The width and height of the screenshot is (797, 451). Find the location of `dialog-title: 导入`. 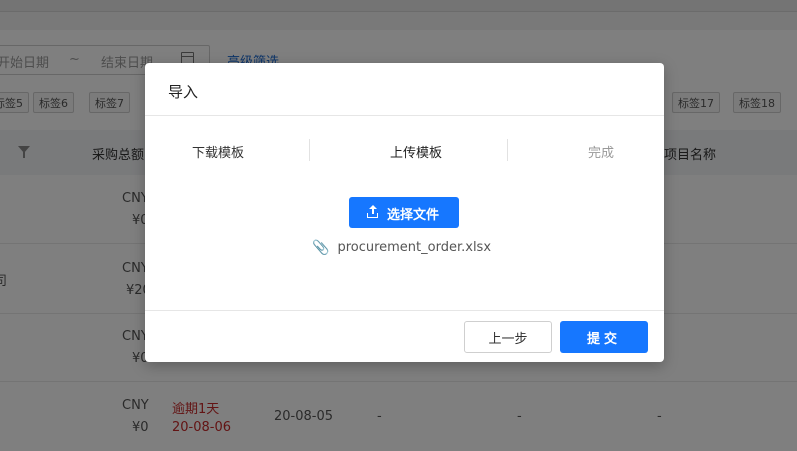

dialog-title: 导入 is located at coordinates (183, 92).